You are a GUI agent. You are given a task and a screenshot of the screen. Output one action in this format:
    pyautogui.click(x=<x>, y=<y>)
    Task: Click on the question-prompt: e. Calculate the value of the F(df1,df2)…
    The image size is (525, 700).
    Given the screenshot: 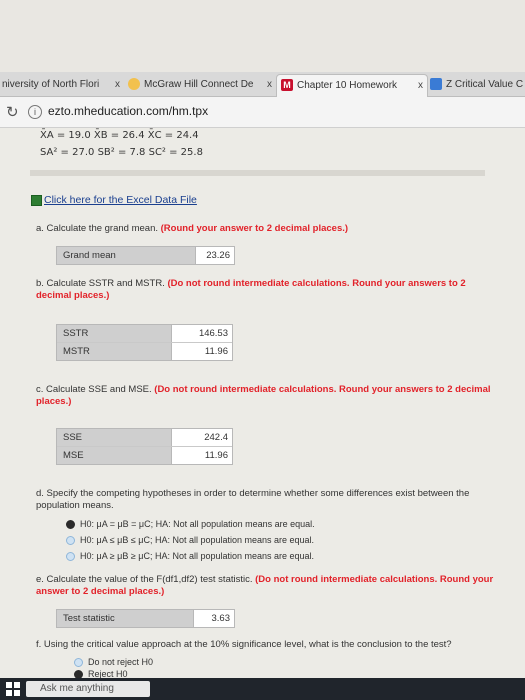 What is the action you would take?
    pyautogui.click(x=144, y=579)
    